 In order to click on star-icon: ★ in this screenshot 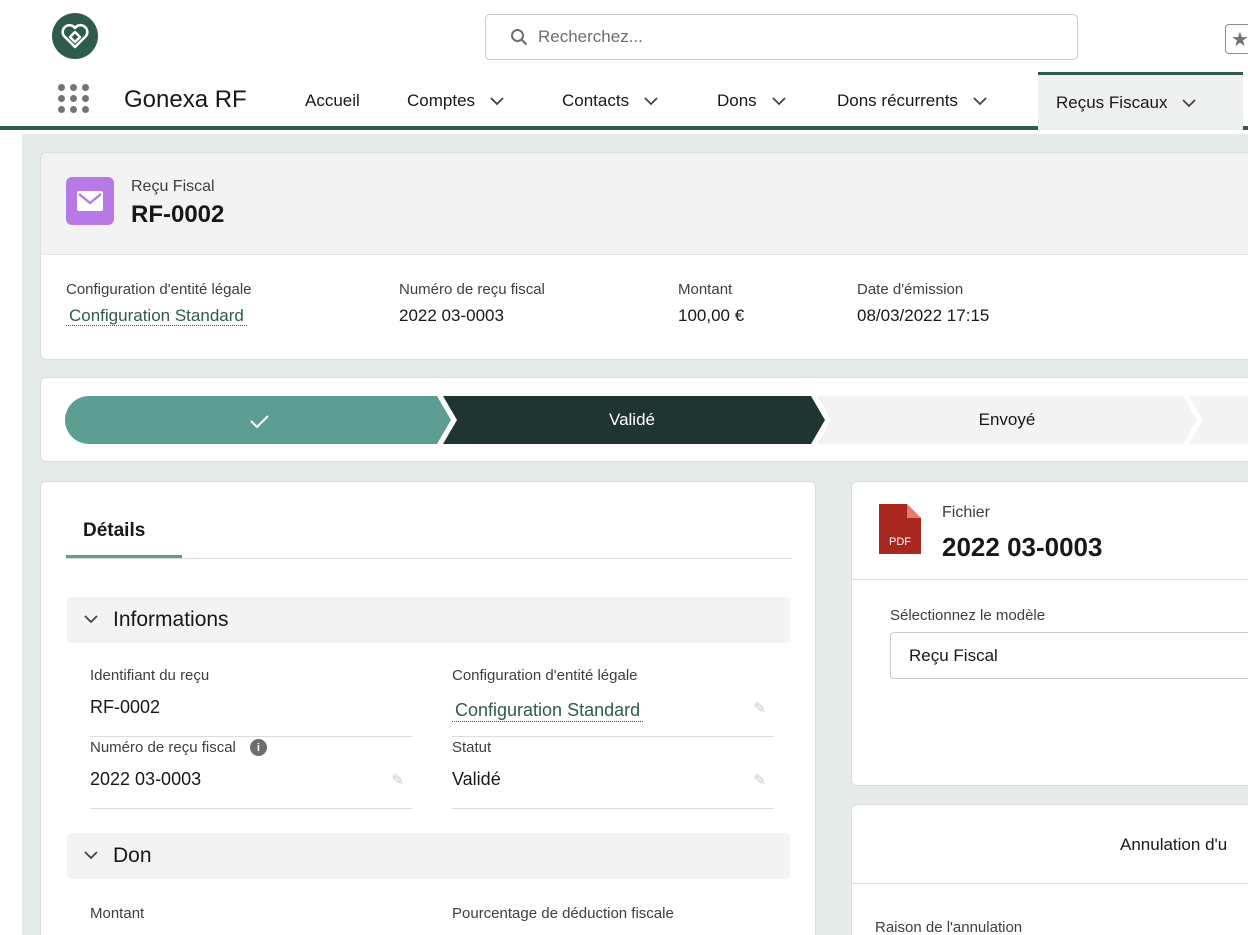, I will do `click(1239, 39)`.